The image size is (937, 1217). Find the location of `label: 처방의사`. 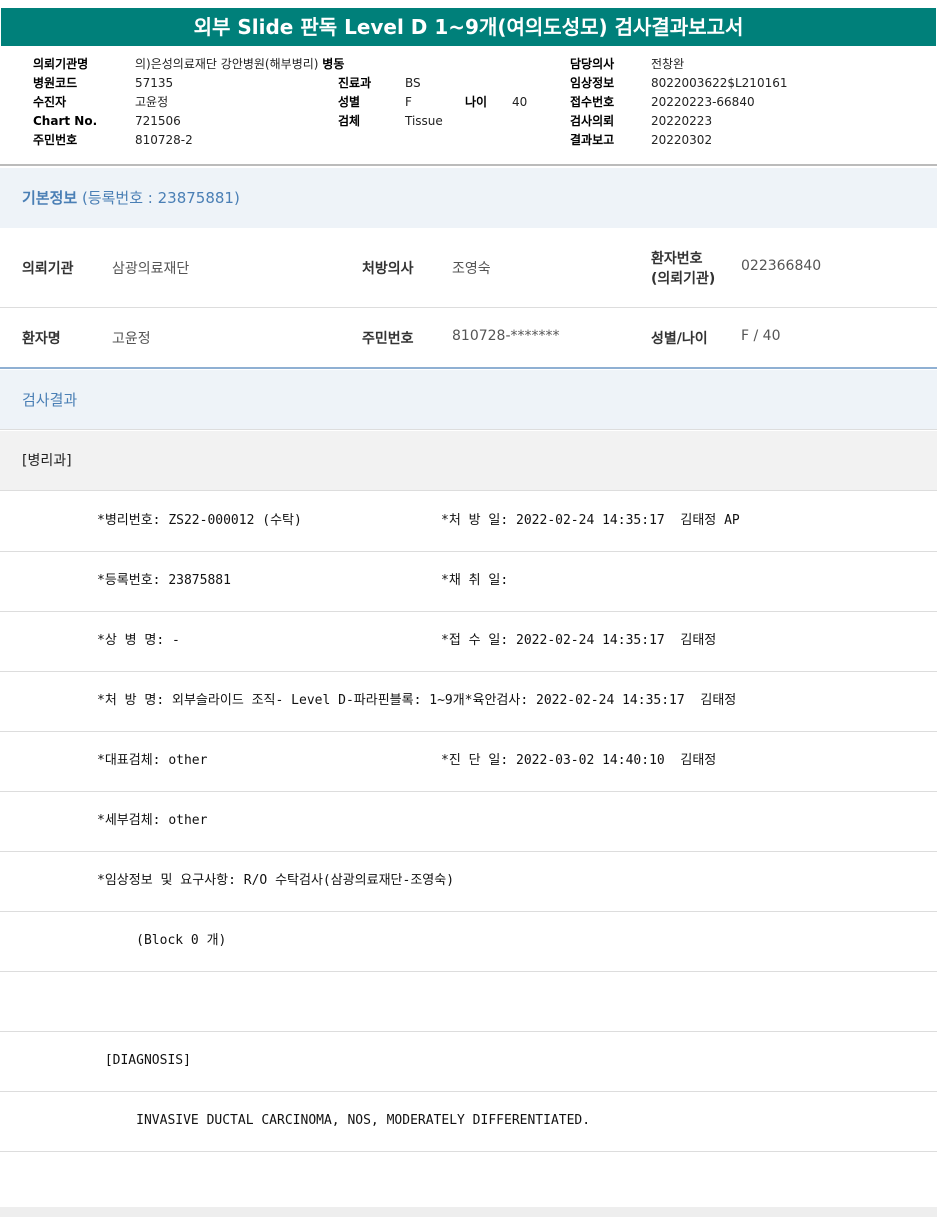

label: 처방의사 is located at coordinates (388, 269).